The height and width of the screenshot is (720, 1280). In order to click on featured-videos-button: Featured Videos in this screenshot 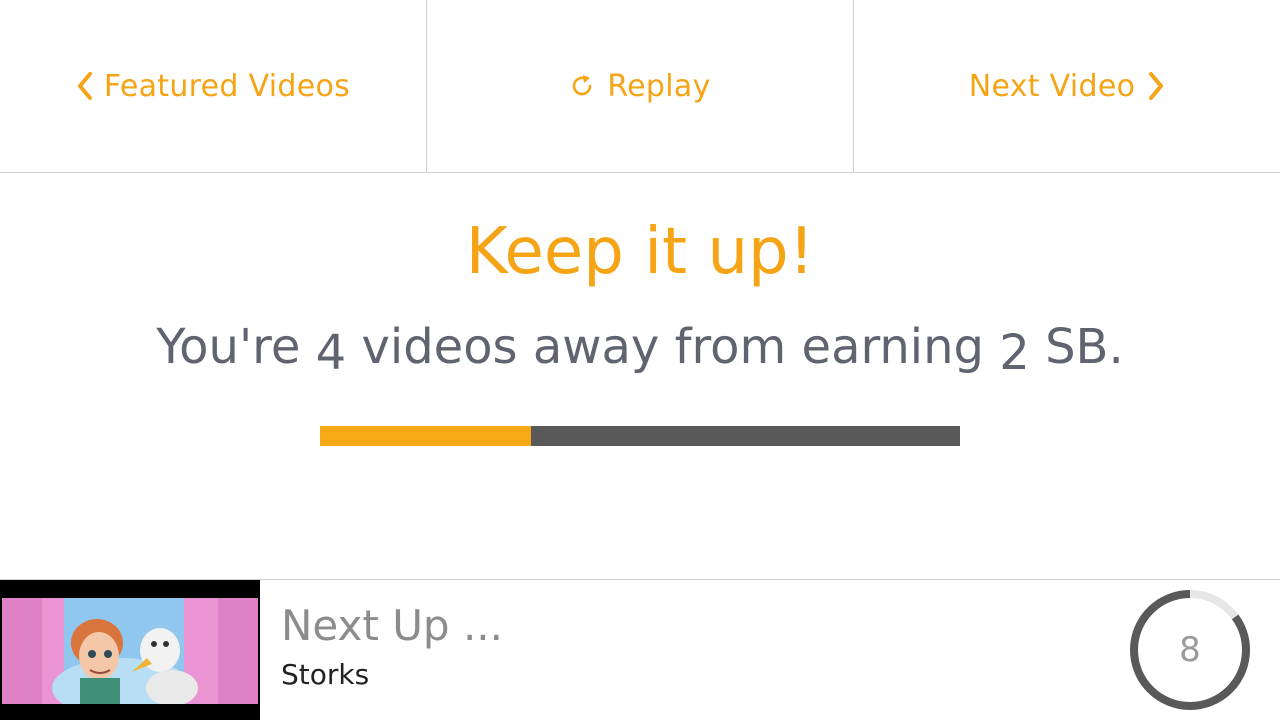, I will do `click(213, 86)`.